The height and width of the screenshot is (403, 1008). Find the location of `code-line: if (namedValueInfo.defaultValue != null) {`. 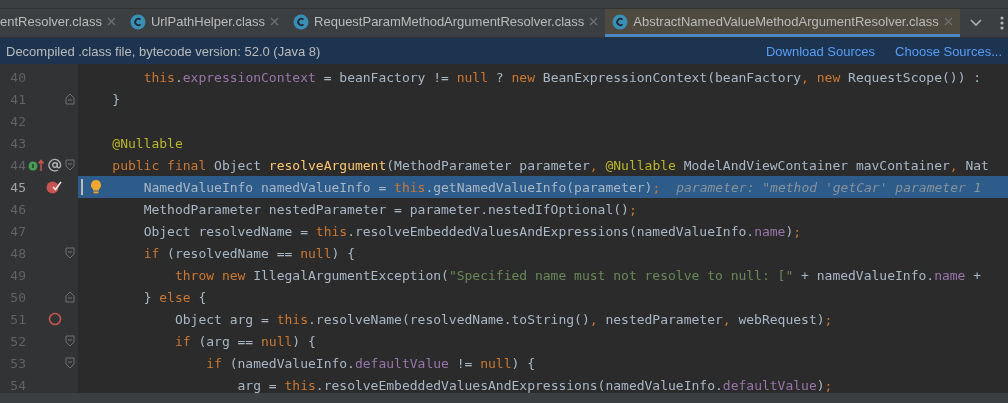

code-line: if (namedValueInfo.defaultValue != null) { is located at coordinates (370, 363).